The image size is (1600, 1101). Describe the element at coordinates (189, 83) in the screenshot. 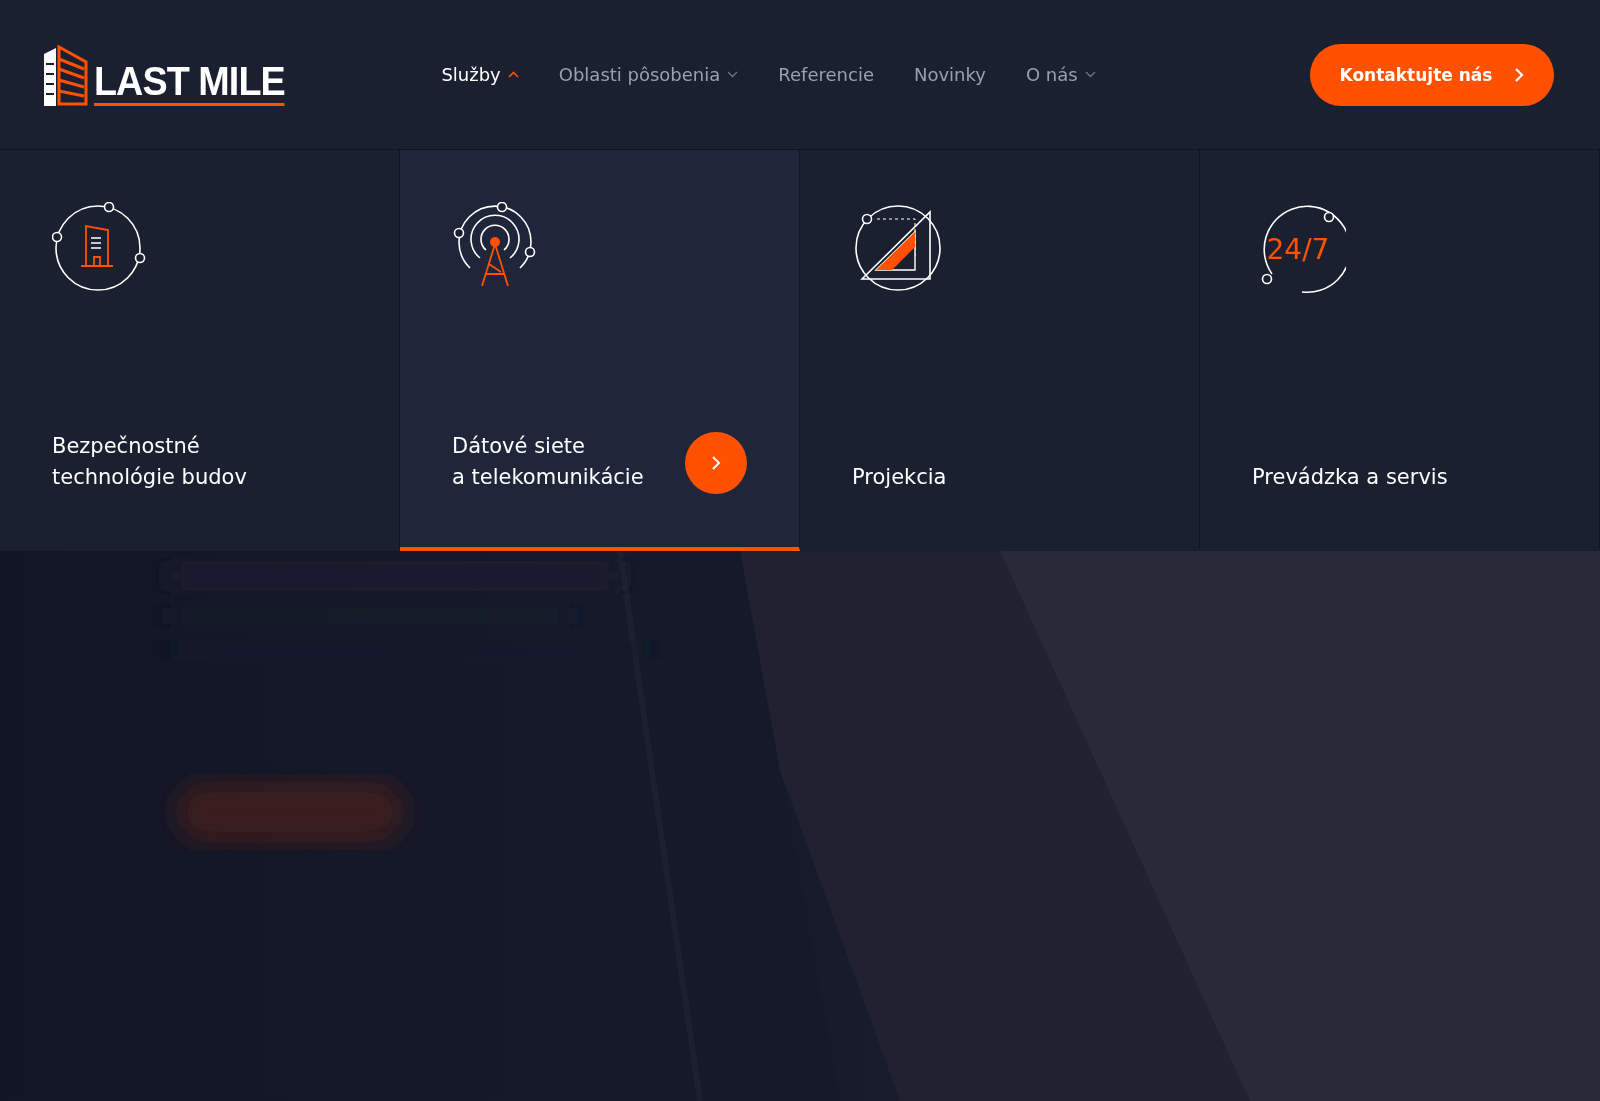

I see `logo-text: LAST MILE` at that location.